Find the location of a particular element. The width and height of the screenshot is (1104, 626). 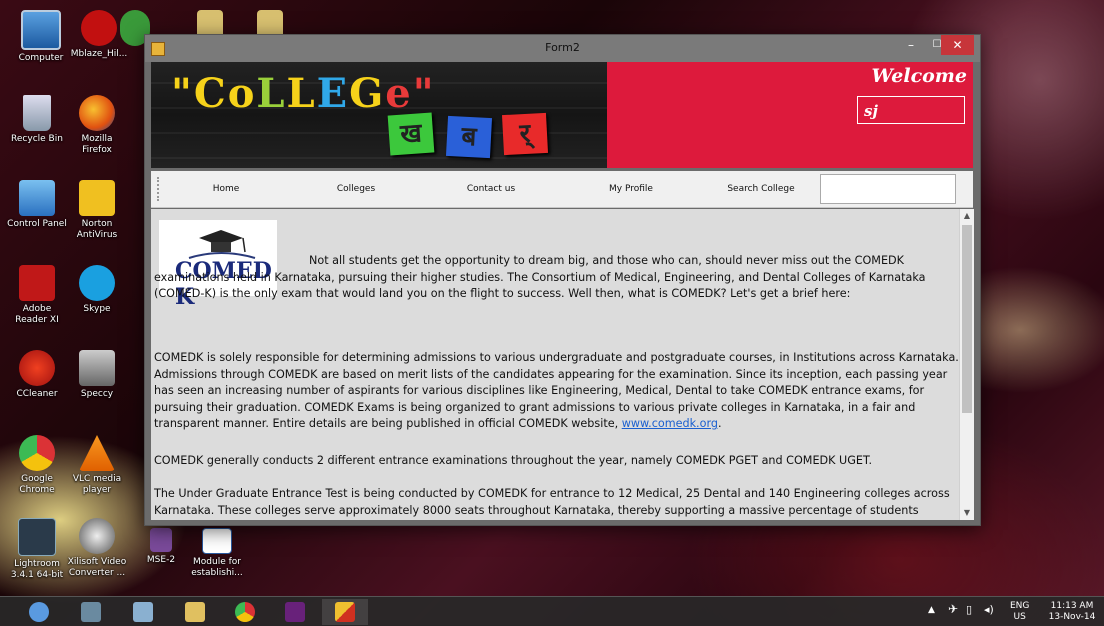

taskbar-chrome is located at coordinates (245, 612).